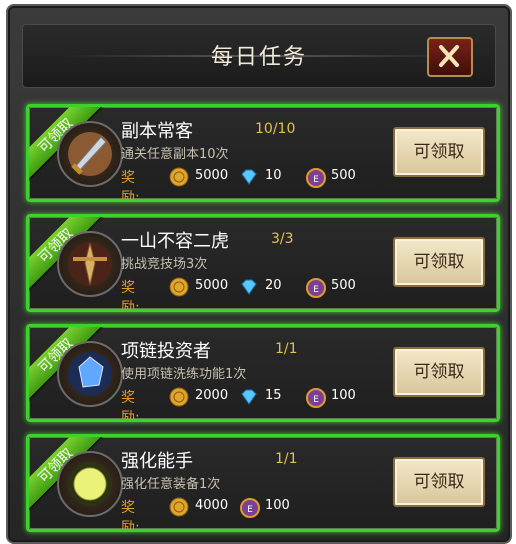 The width and height of the screenshot is (516, 544). What do you see at coordinates (282, 239) in the screenshot?
I see `task-progress: 3/3` at bounding box center [282, 239].